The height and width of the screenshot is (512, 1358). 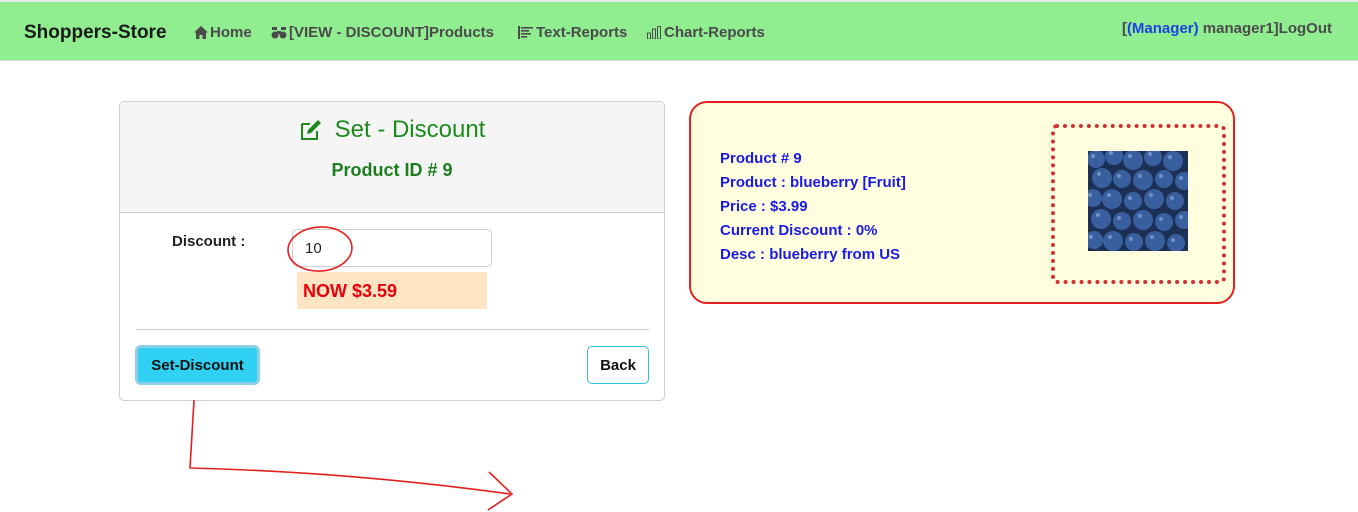 What do you see at coordinates (392, 248) in the screenshot?
I see `discount-input` at bounding box center [392, 248].